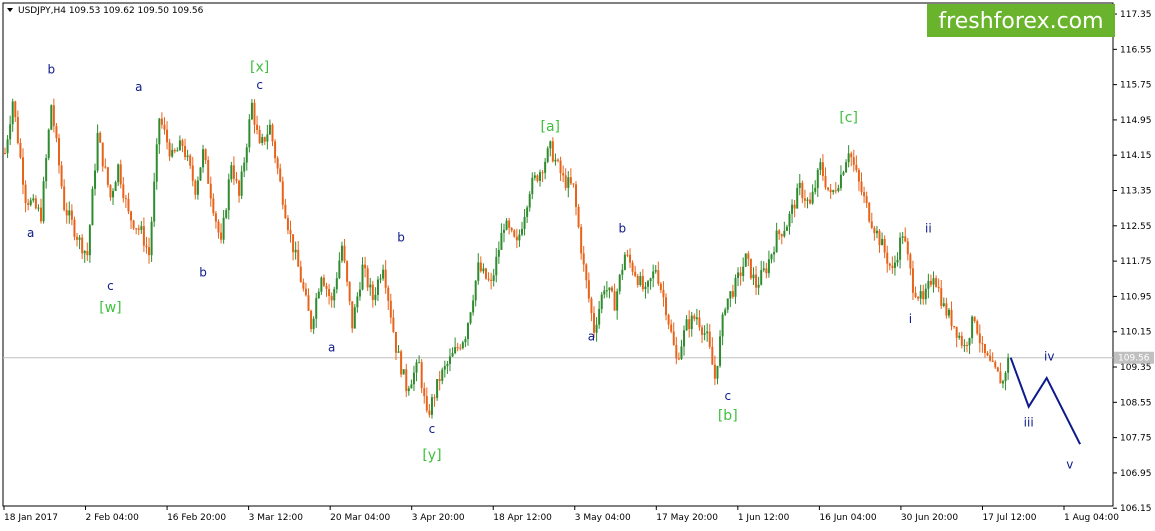 The width and height of the screenshot is (1155, 531). Describe the element at coordinates (603, 518) in the screenshot. I see `x-tick-label: 3 May 04:00` at that location.